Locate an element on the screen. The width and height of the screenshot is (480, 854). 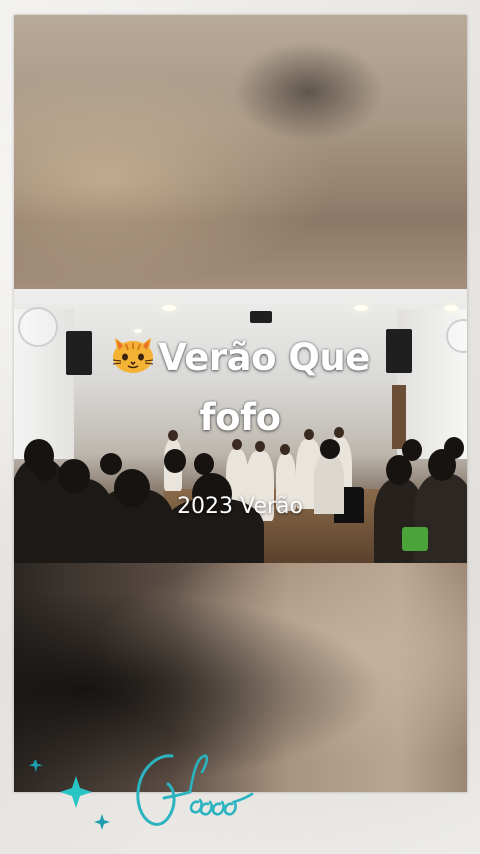
title-text-line-1: Verão Que is located at coordinates (264, 357).